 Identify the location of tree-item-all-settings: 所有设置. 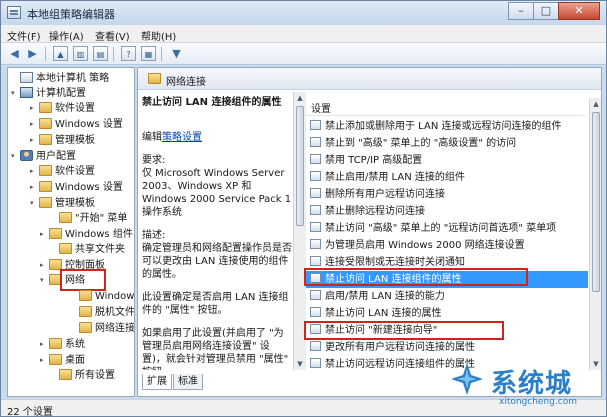
(82, 375).